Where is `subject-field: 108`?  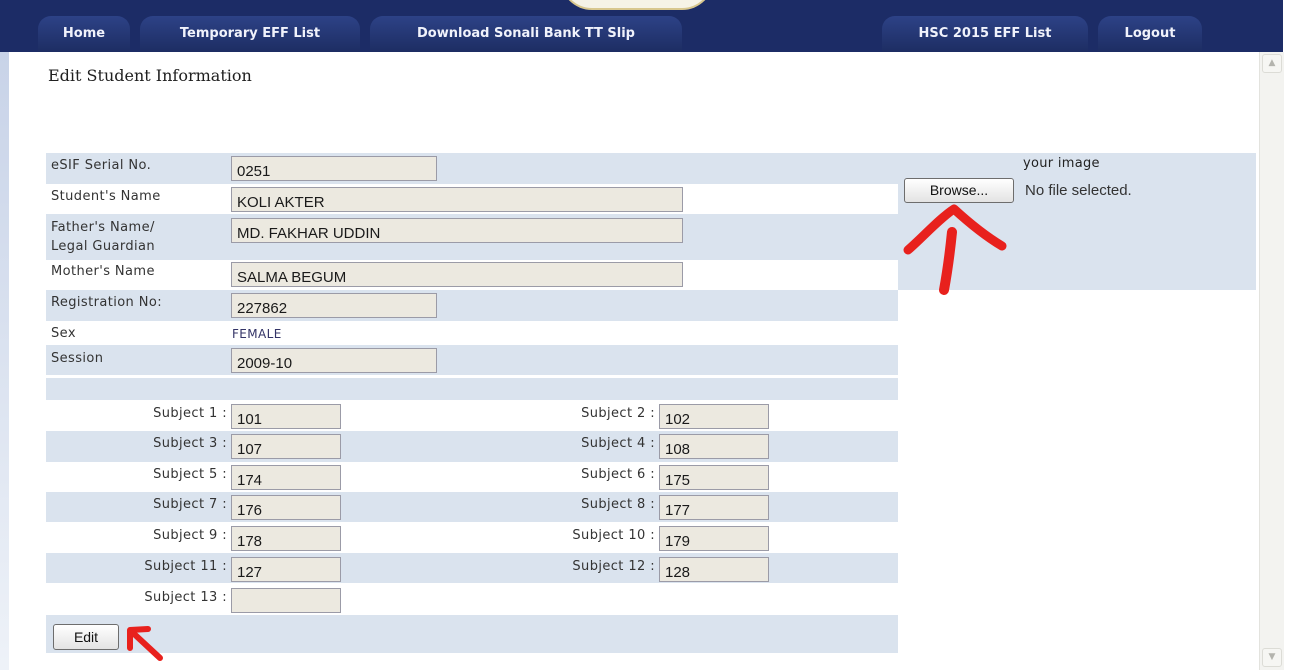
subject-field: 108 is located at coordinates (714, 446).